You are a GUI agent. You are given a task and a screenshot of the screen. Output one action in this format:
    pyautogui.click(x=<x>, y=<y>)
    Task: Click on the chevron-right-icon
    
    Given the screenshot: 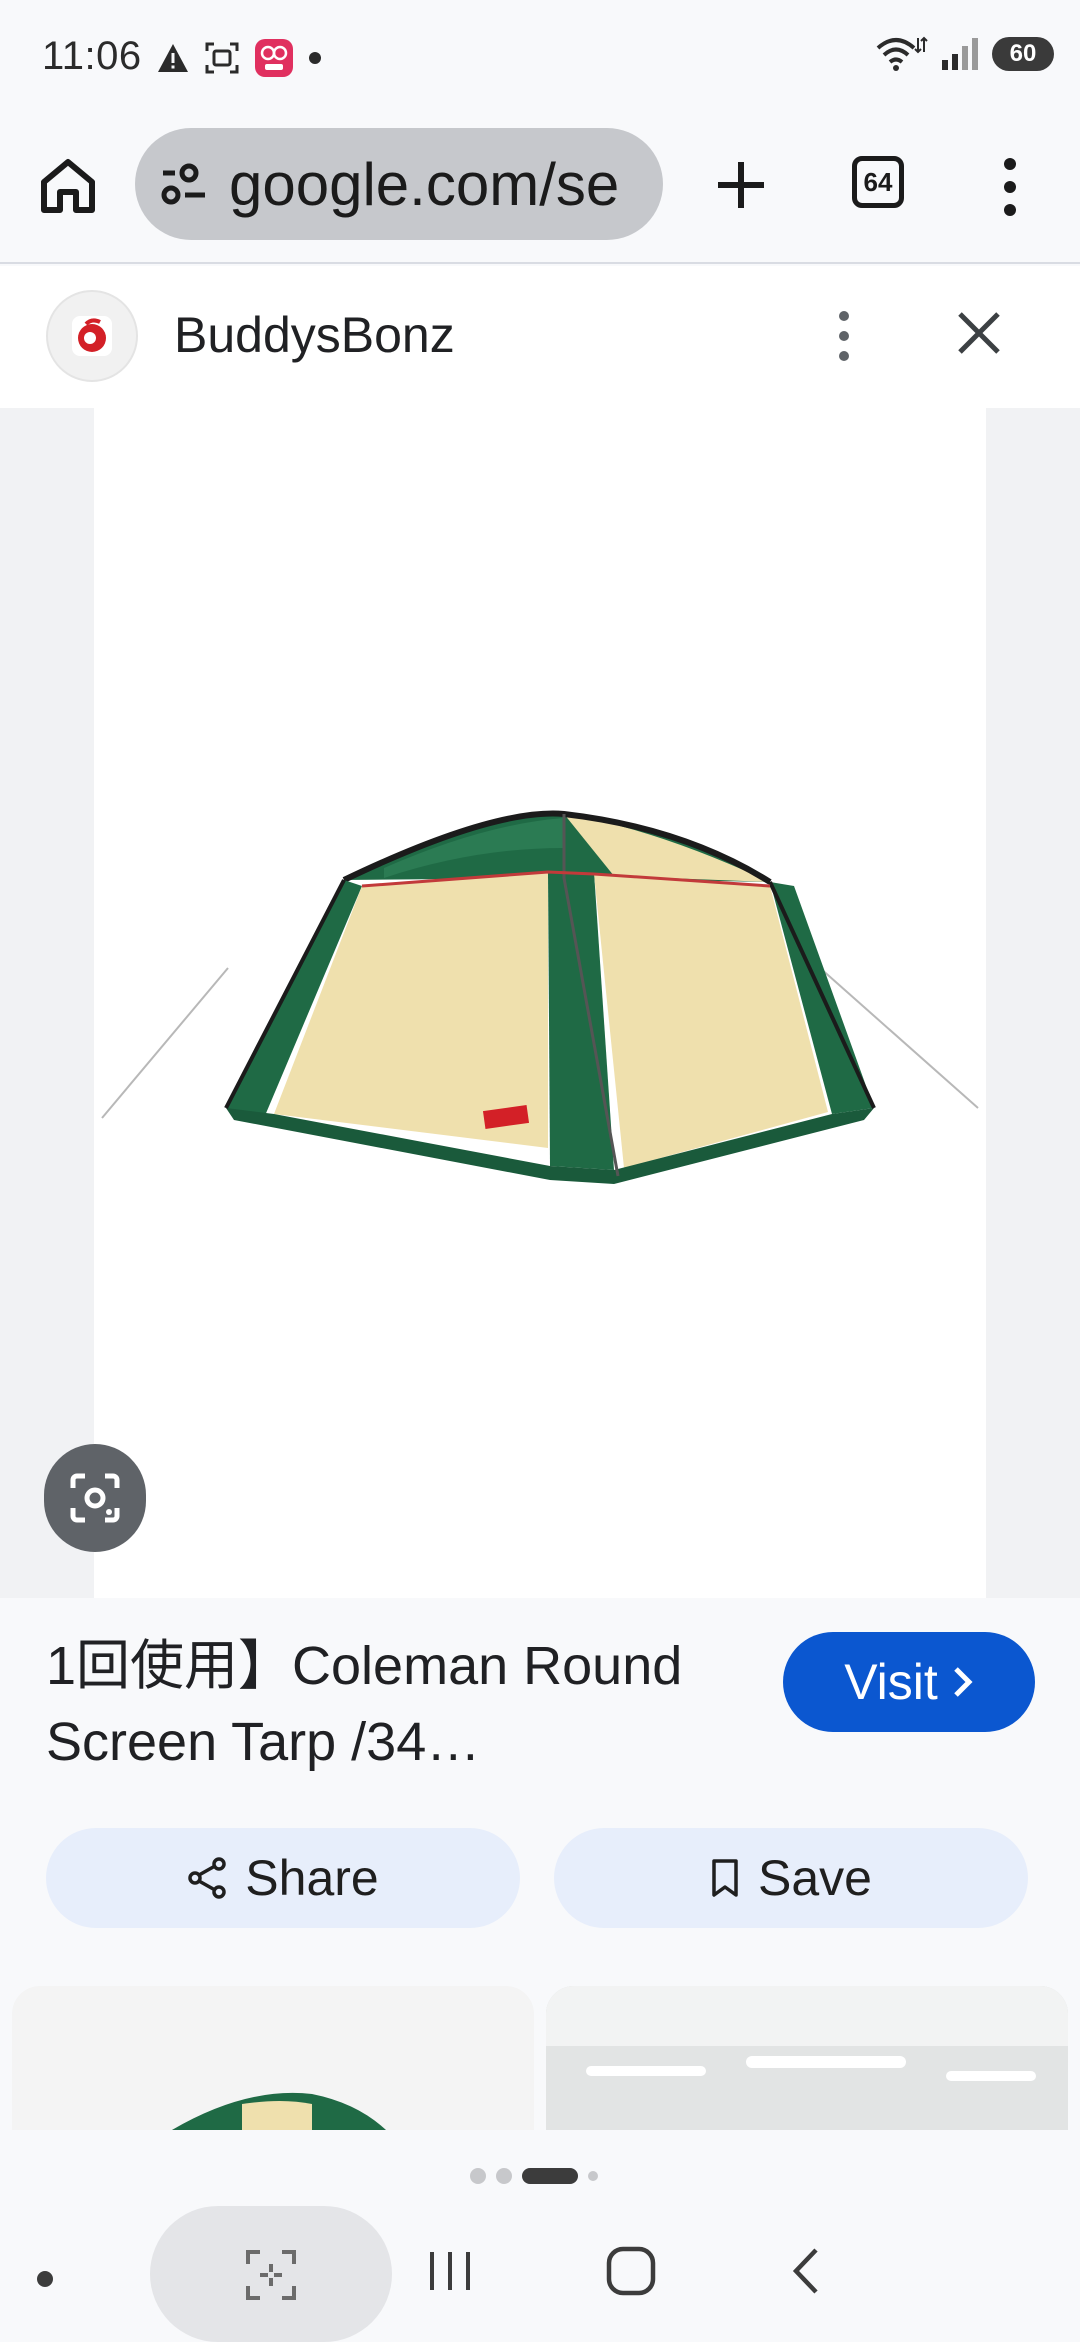 What is the action you would take?
    pyautogui.click(x=963, y=1682)
    